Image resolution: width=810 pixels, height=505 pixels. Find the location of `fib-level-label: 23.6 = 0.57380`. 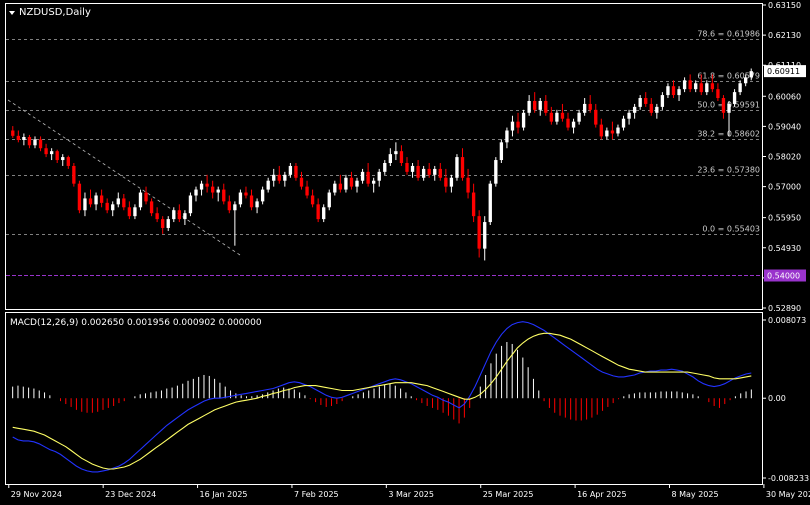

fib-level-label: 23.6 = 0.57380 is located at coordinates (728, 170).